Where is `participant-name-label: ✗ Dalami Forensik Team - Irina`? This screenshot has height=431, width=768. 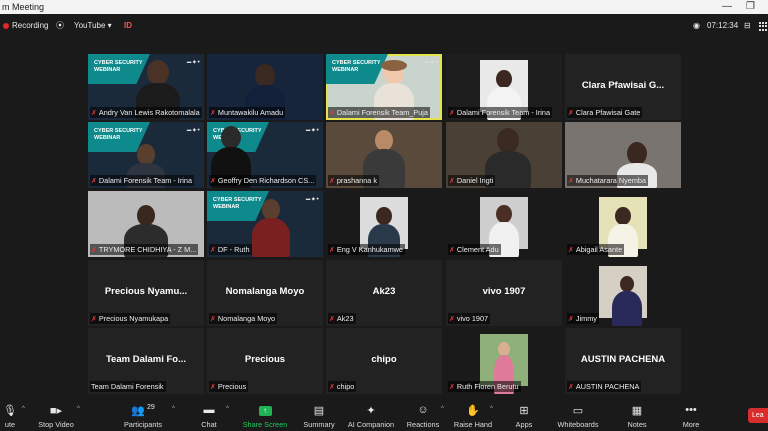
participant-name-label: ✗ Dalami Forensik Team - Irina is located at coordinates (142, 180).